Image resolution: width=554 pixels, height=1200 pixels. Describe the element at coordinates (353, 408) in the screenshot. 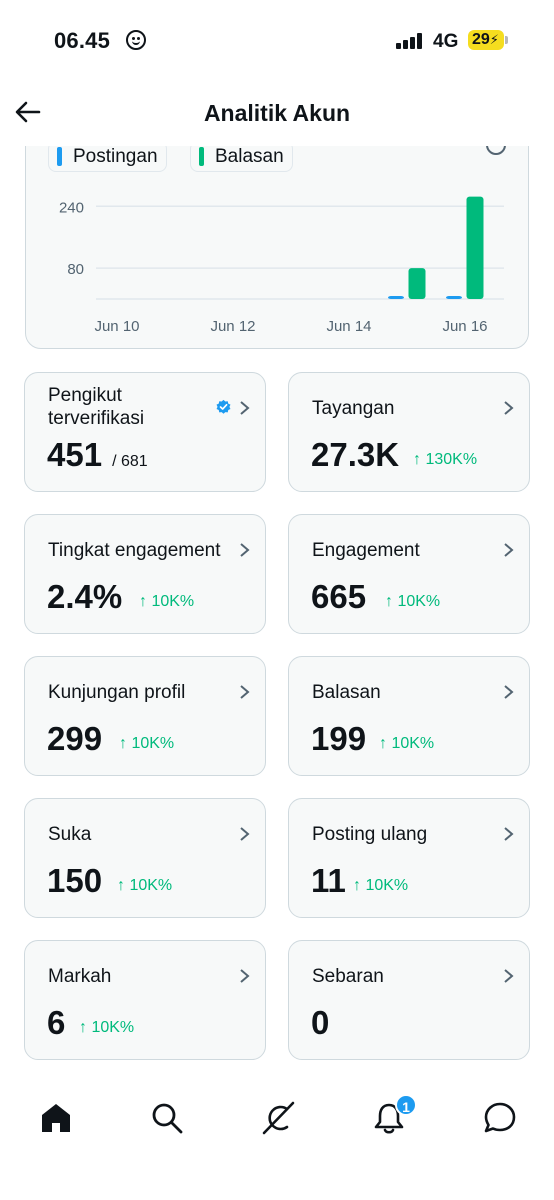

I see `card-label: Tayangan` at that location.